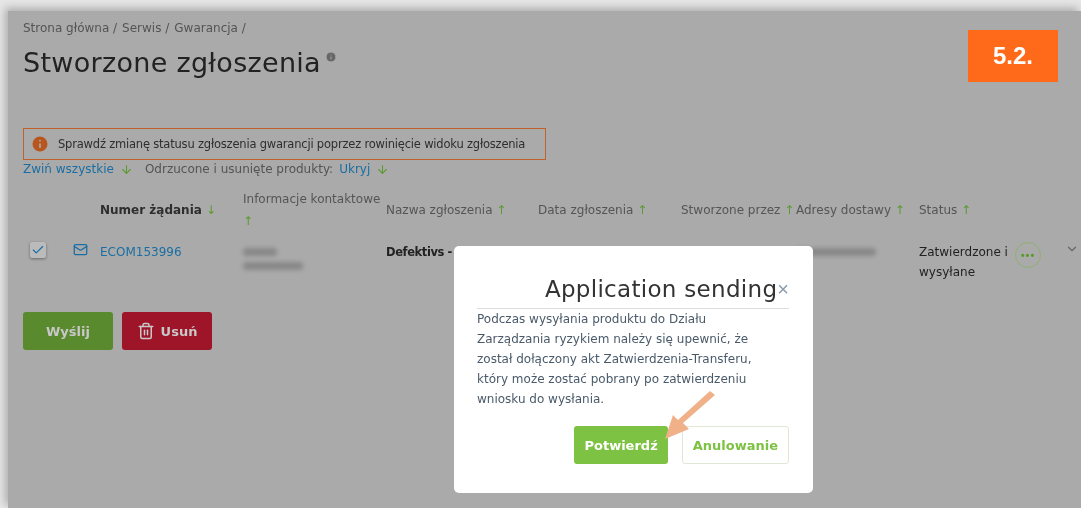  What do you see at coordinates (614, 359) in the screenshot?
I see `dialog-message: Podczas wysyłania produktu do Działu Zarządzania ryzykiem należy się upewnić, że został dołączony akt Zatwierdzenia-Transferu, który może zostać pobrany po zatwierdzeniu wniosku do wysłania.` at bounding box center [614, 359].